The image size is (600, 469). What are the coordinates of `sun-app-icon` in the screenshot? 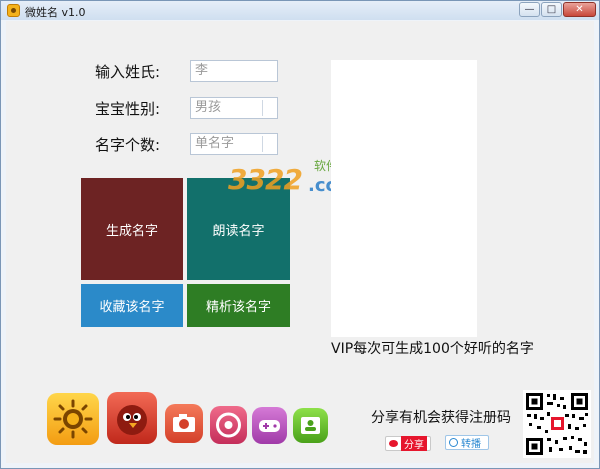 It's located at (73, 419).